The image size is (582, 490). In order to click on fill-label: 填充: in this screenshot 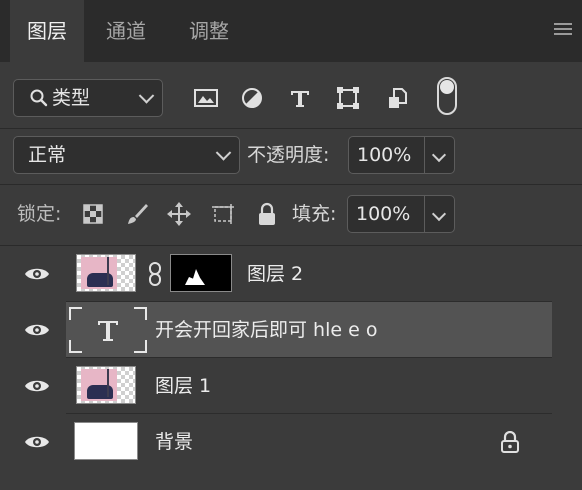, I will do `click(314, 214)`.